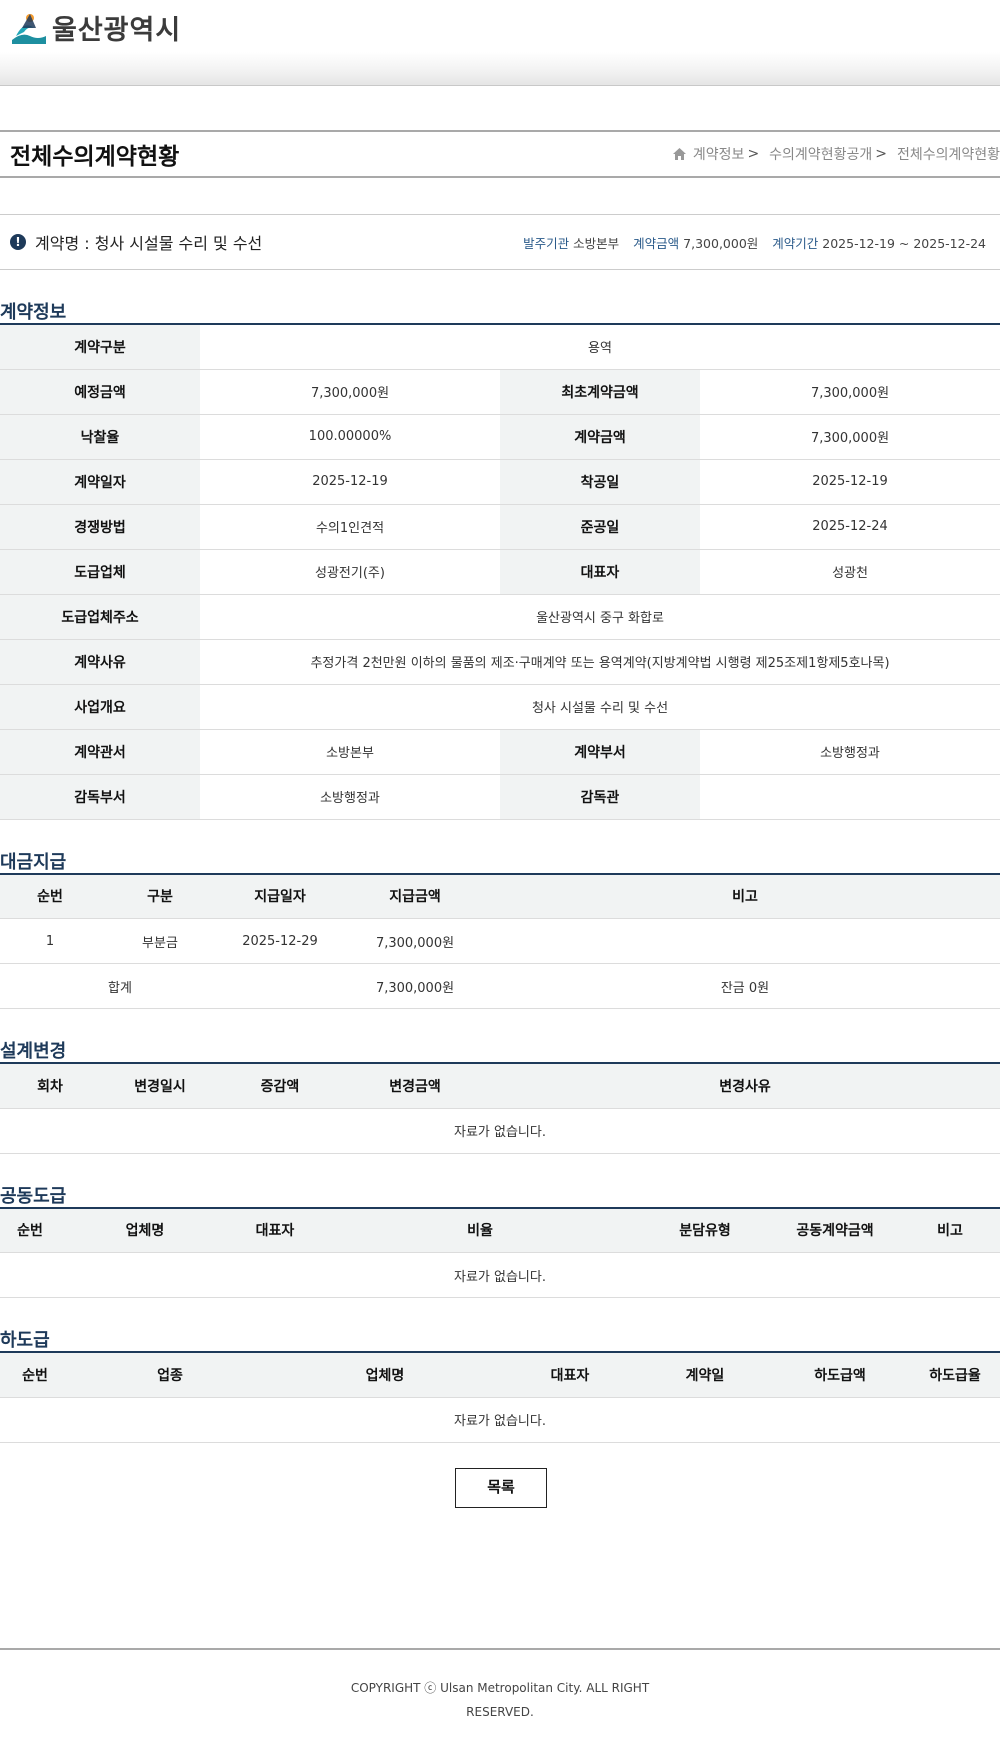 The width and height of the screenshot is (1000, 1750). I want to click on design-change-table: 회차 변경일시 증감액 변경금액 변경사유 자료가 없습니다., so click(500, 1108).